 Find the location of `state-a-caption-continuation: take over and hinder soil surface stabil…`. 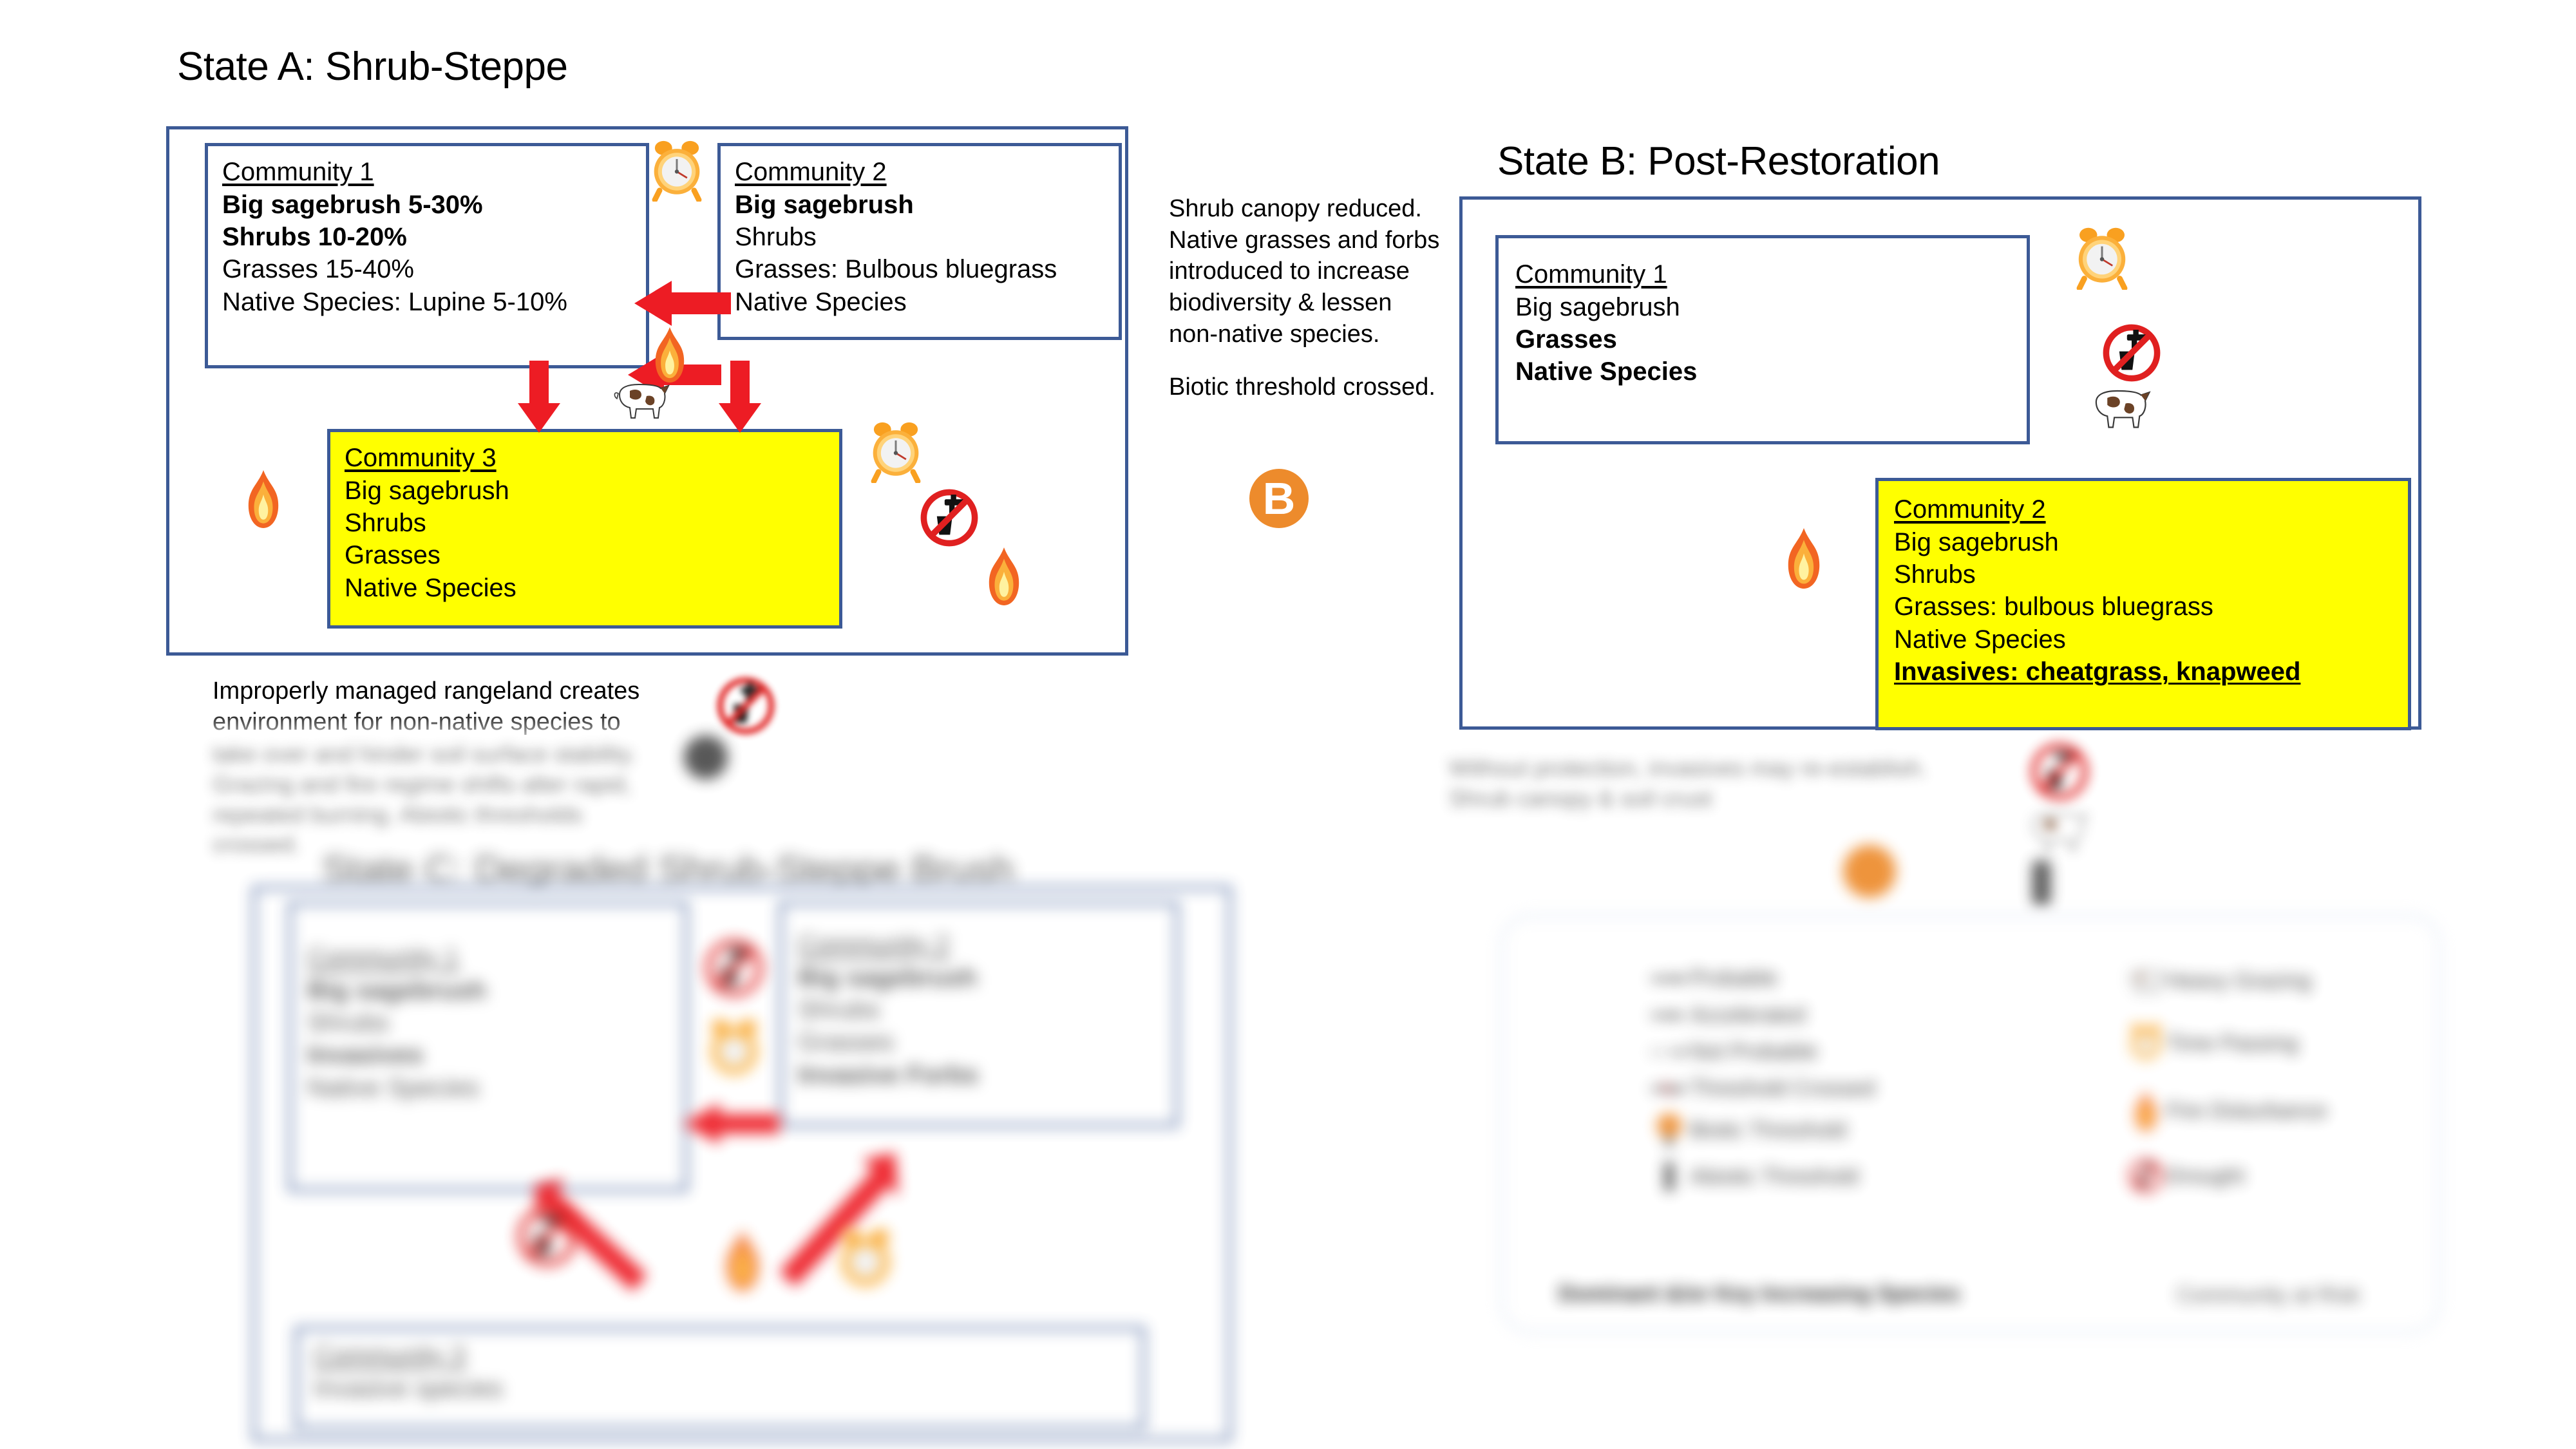

state-a-caption-continuation: take over and hinder soil surface stabil… is located at coordinates (425, 799).